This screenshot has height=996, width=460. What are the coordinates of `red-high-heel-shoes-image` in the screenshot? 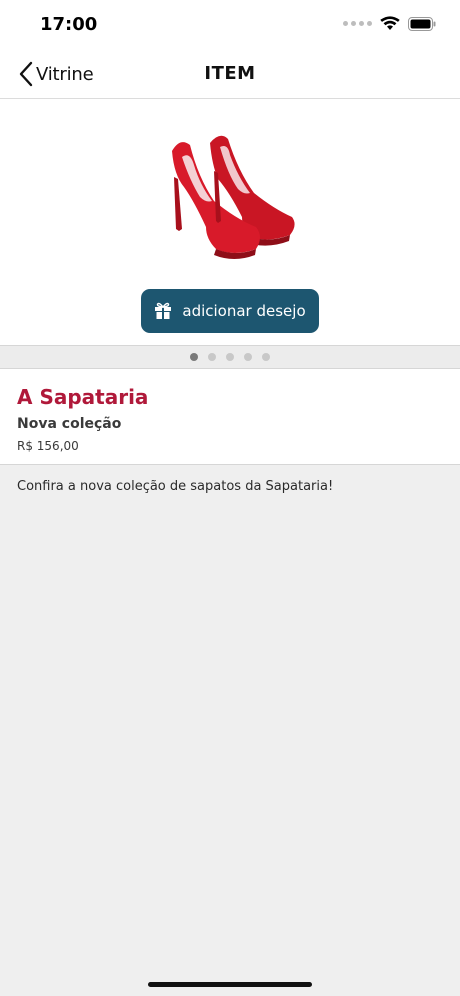 It's located at (230, 196).